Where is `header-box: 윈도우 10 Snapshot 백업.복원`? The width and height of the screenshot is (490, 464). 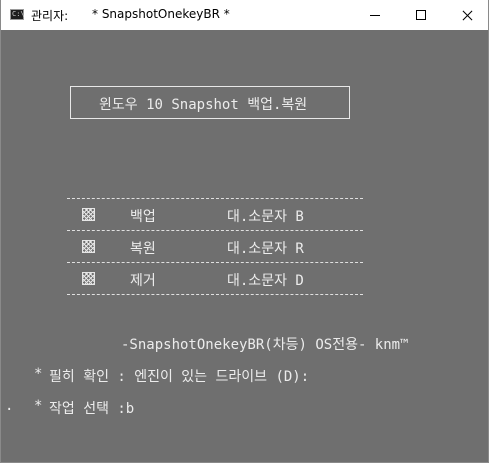
header-box: 윈도우 10 Snapshot 백업.복원 is located at coordinates (210, 102).